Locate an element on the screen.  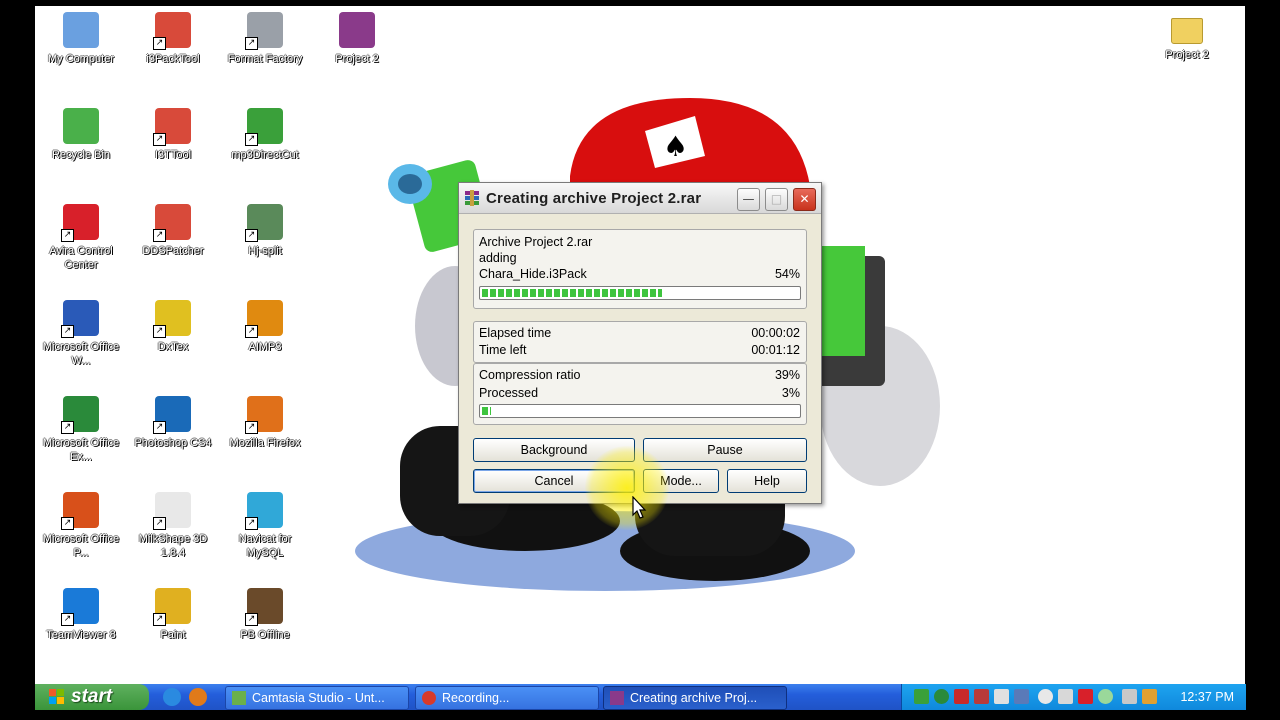
start-label: start is located at coordinates (92, 696).